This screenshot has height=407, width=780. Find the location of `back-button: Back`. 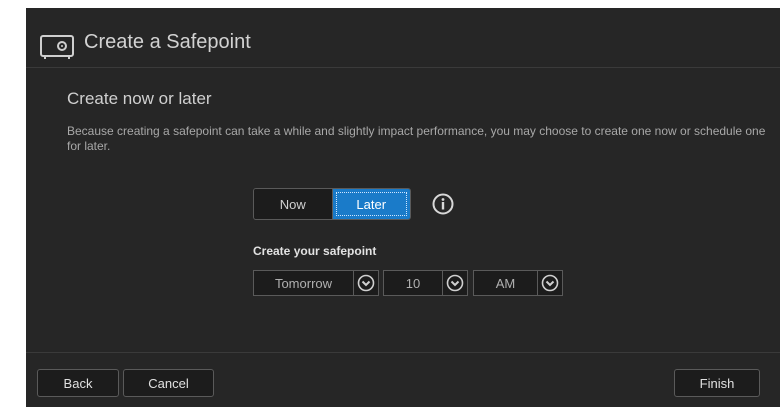

back-button: Back is located at coordinates (78, 383).